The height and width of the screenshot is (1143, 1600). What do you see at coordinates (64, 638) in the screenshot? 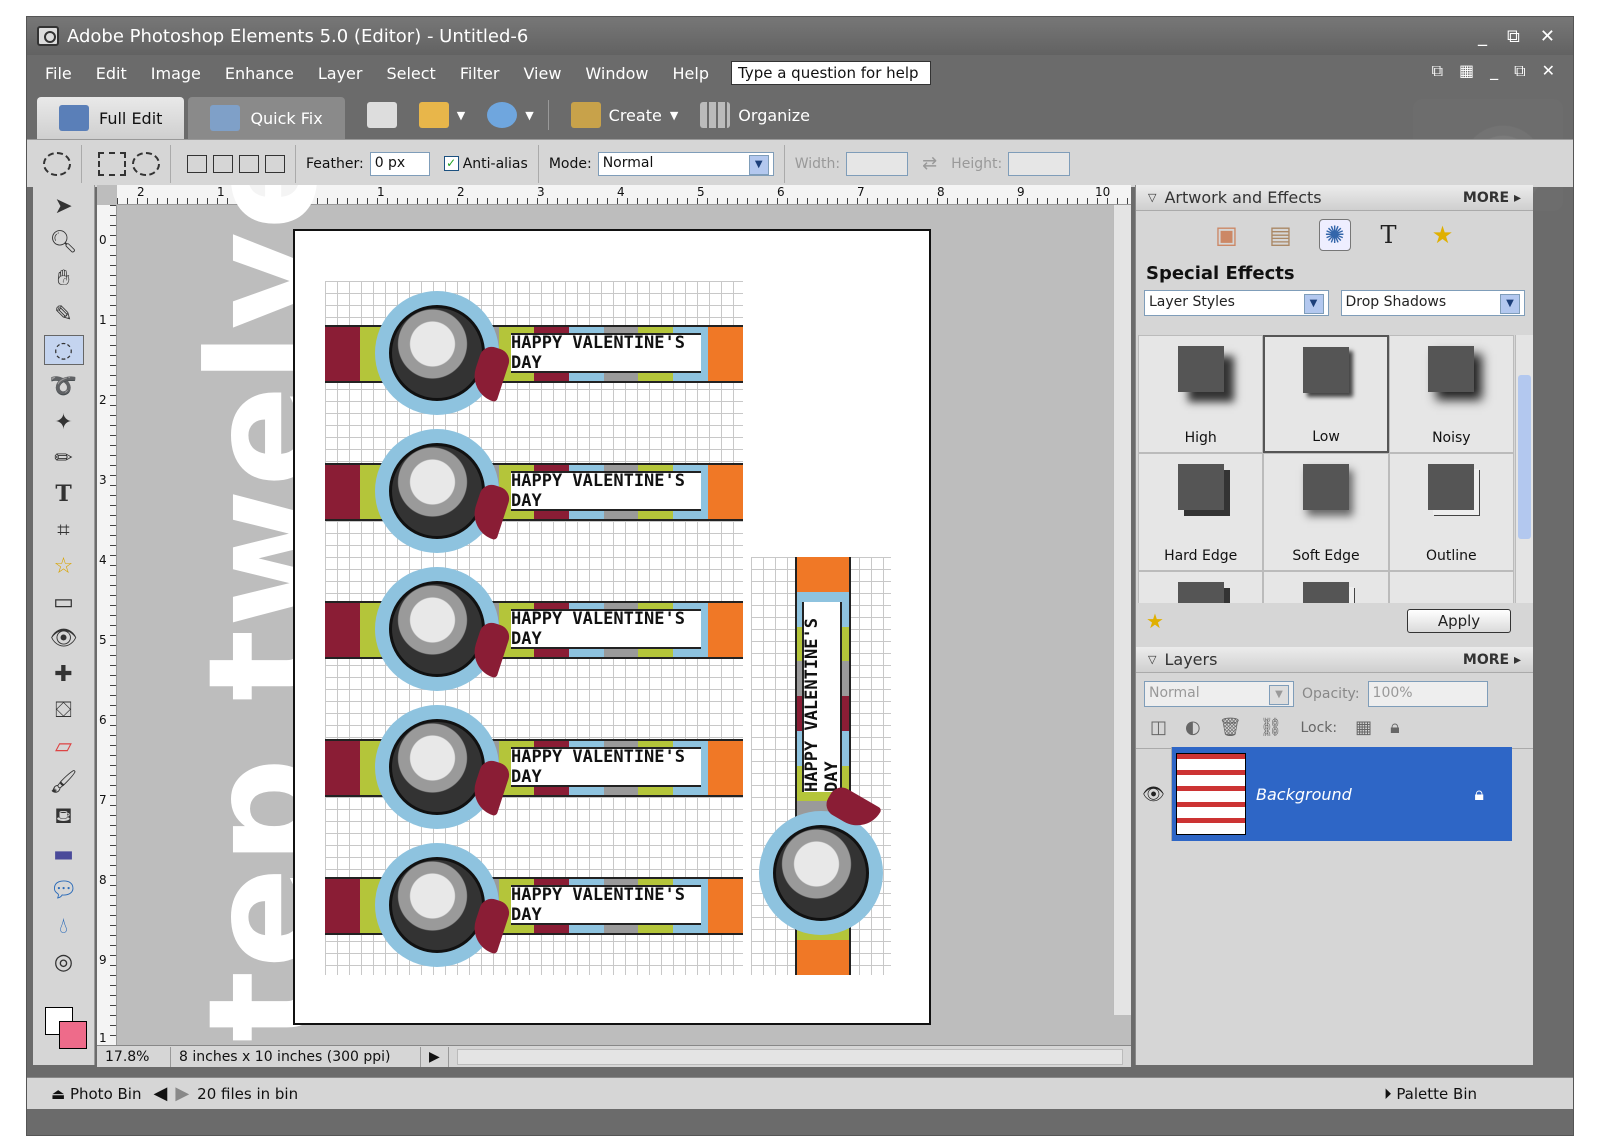
I see `red-eye-tool-icon: 👁︎` at bounding box center [64, 638].